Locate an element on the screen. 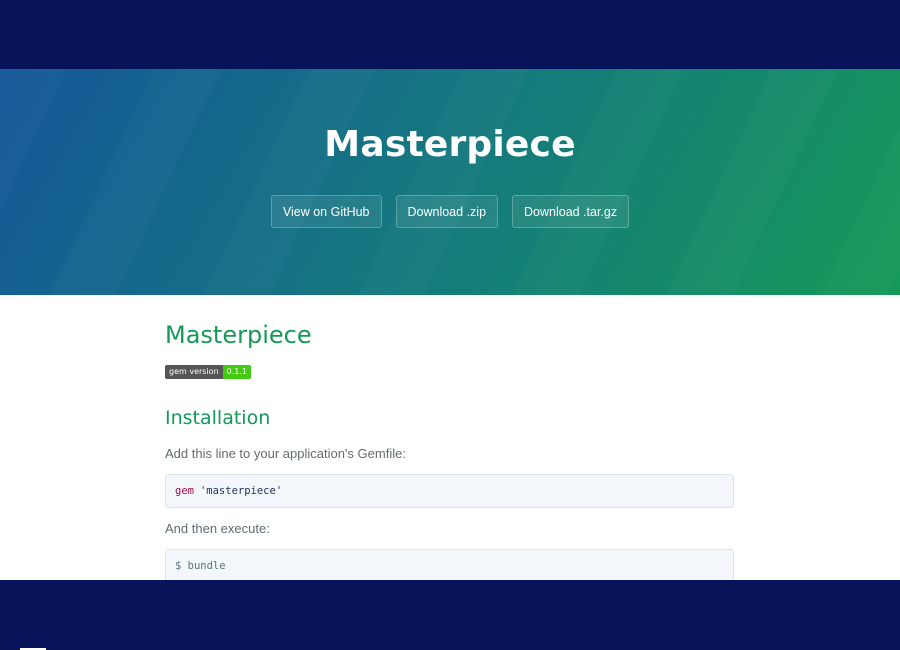  page-title: Masterpiece is located at coordinates (238, 335).